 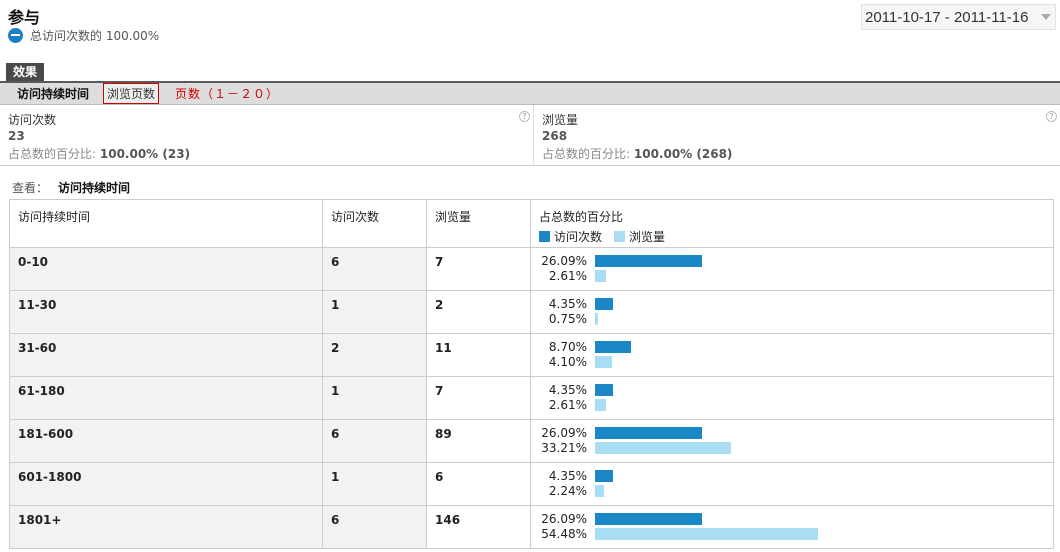 I want to click on cell-percent: 26.09% 2.61%, so click(x=792, y=269).